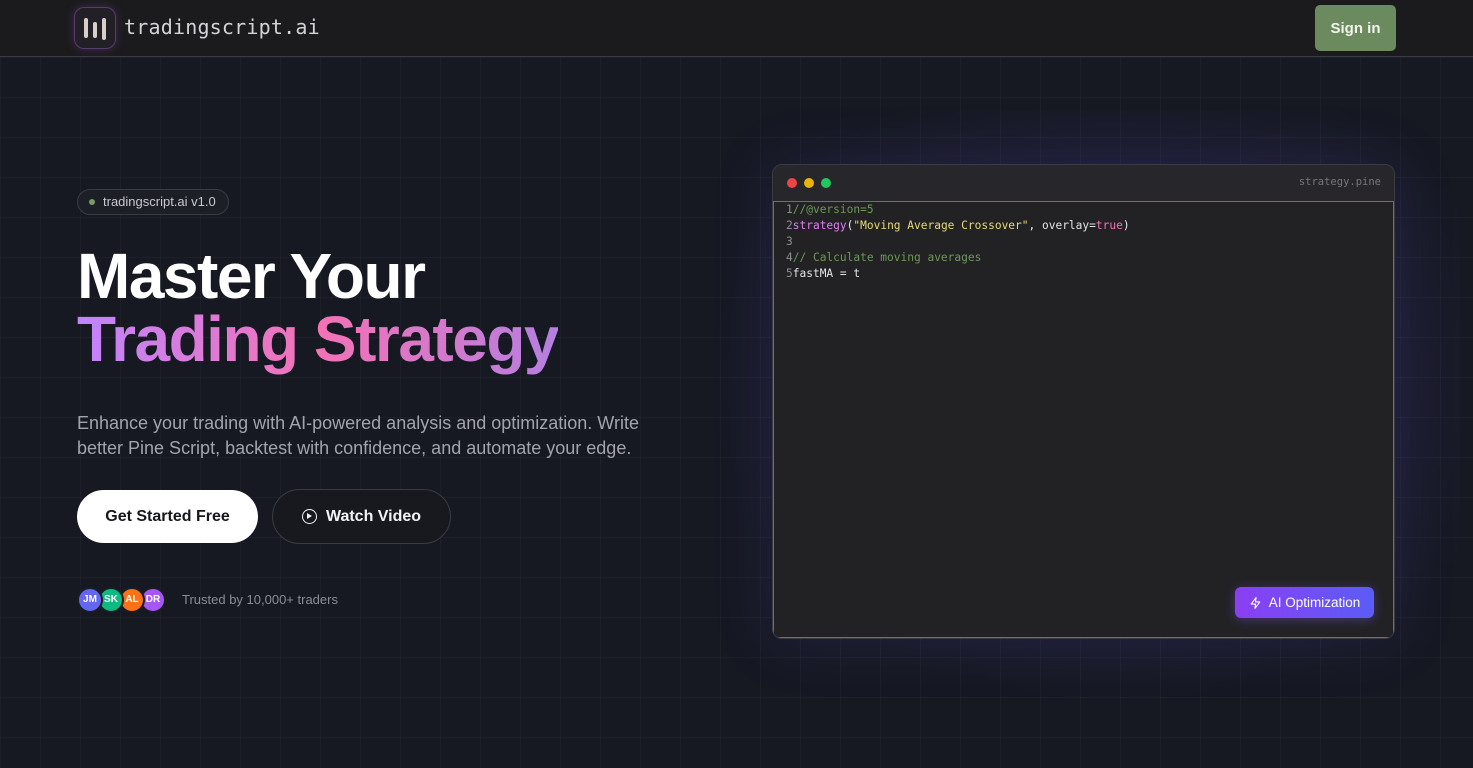  I want to click on line-number: 2, so click(789, 225).